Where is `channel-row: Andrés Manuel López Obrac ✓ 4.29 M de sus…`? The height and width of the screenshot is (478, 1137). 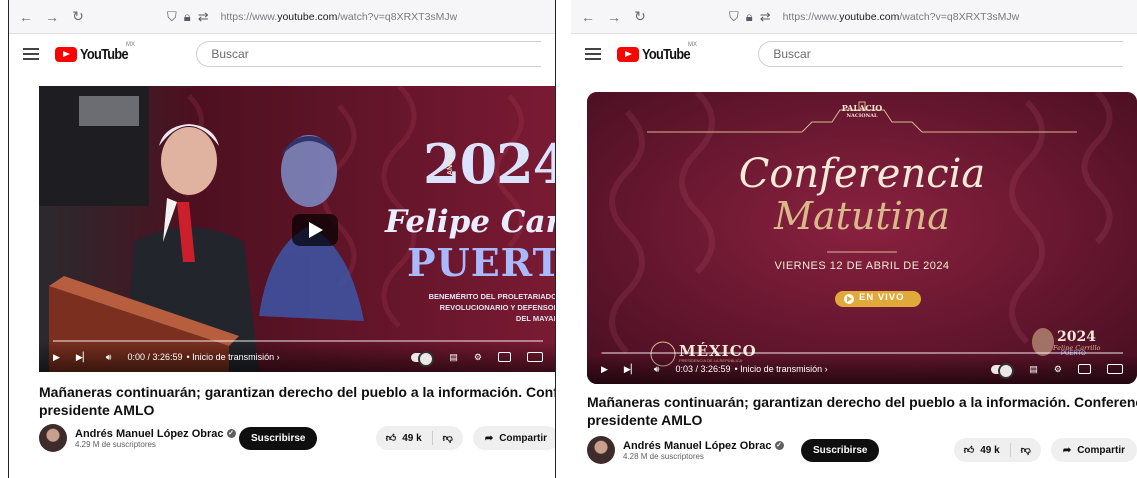
channel-row: Andrés Manuel López Obrac ✓ 4.29 M de sus… is located at coordinates (297, 438).